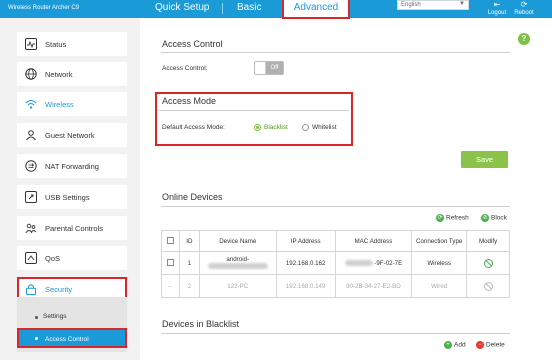 Image resolution: width=552 pixels, height=360 pixels. Describe the element at coordinates (59, 289) in the screenshot. I see `sidebar-item-label: Security` at that location.